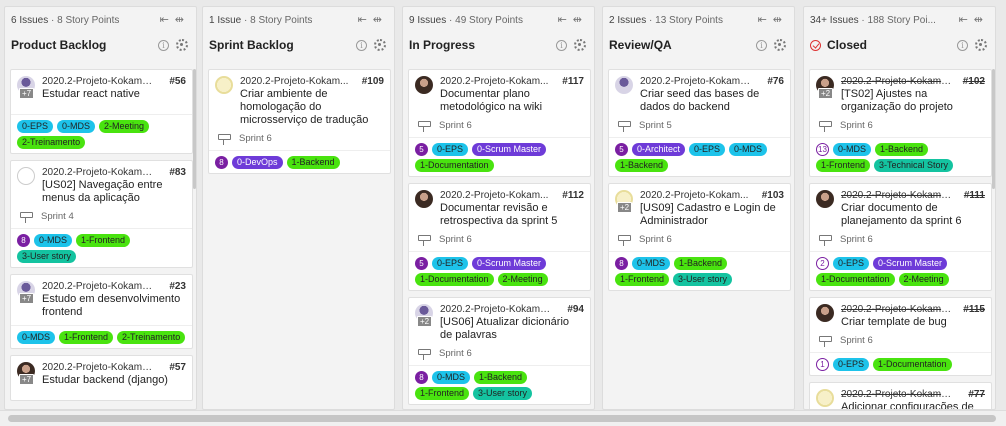 This screenshot has width=1006, height=426. Describe the element at coordinates (114, 81) in the screenshot. I see `issue-reference: 2020.2-Projeto-Kokama... #56` at that location.